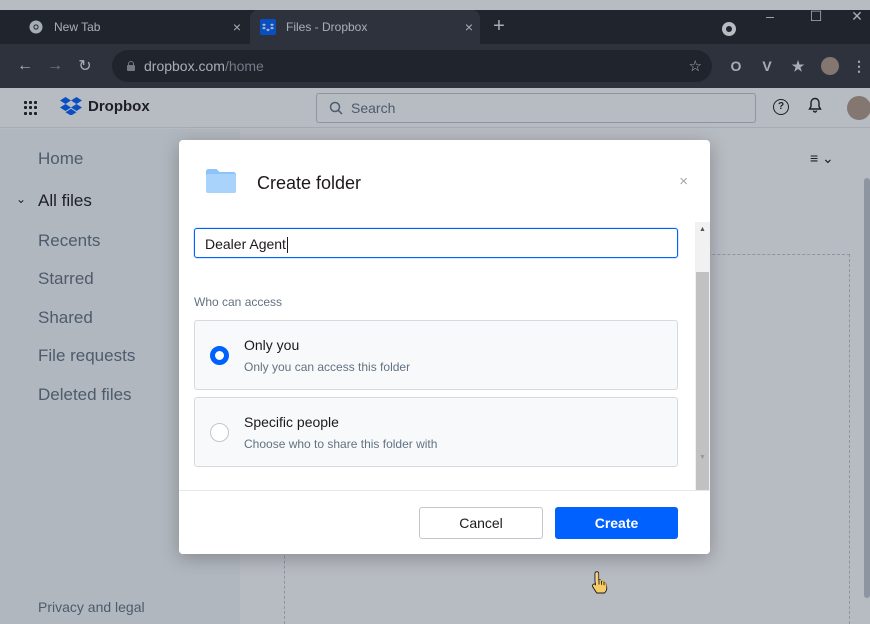 This screenshot has height=624, width=870. I want to click on text-caret, so click(287, 245).